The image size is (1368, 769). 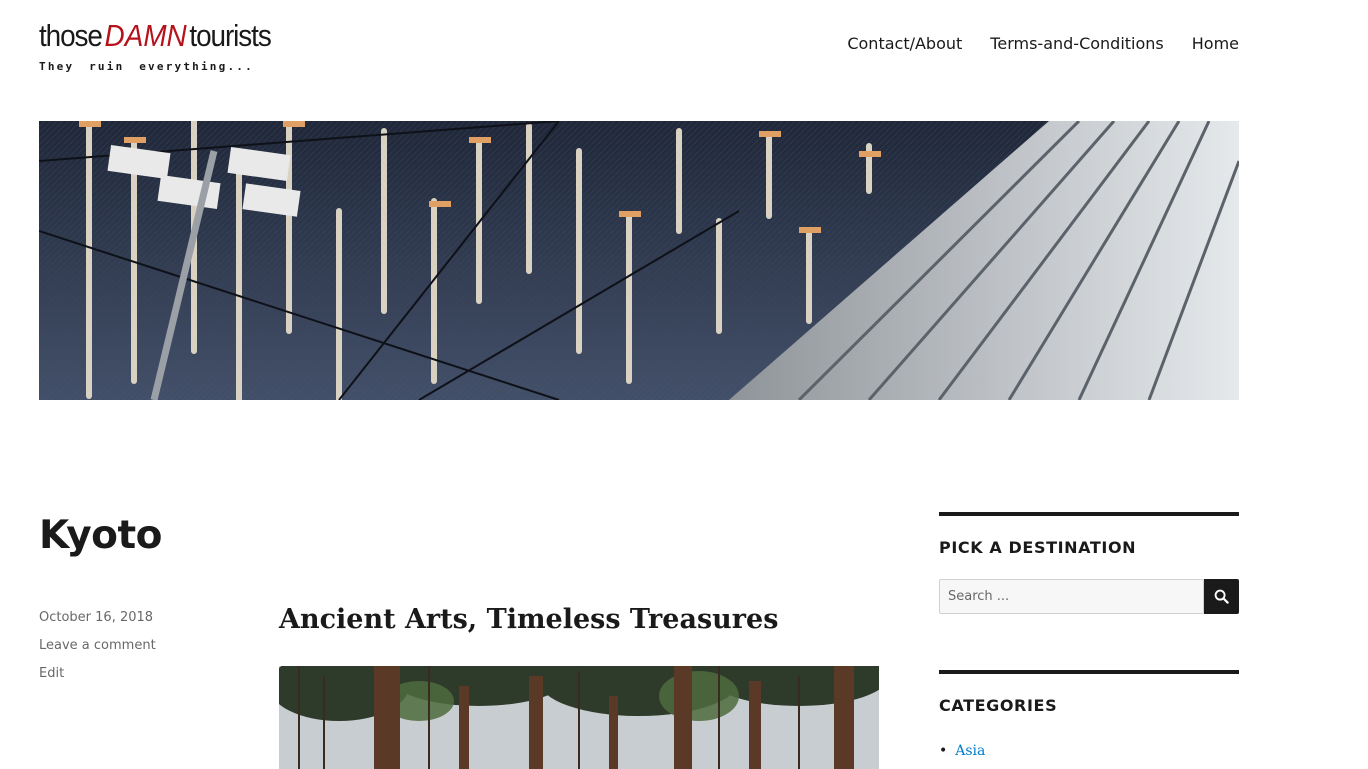 What do you see at coordinates (1089, 563) in the screenshot?
I see `pick-destination-widget: PICK A DESTINATION` at bounding box center [1089, 563].